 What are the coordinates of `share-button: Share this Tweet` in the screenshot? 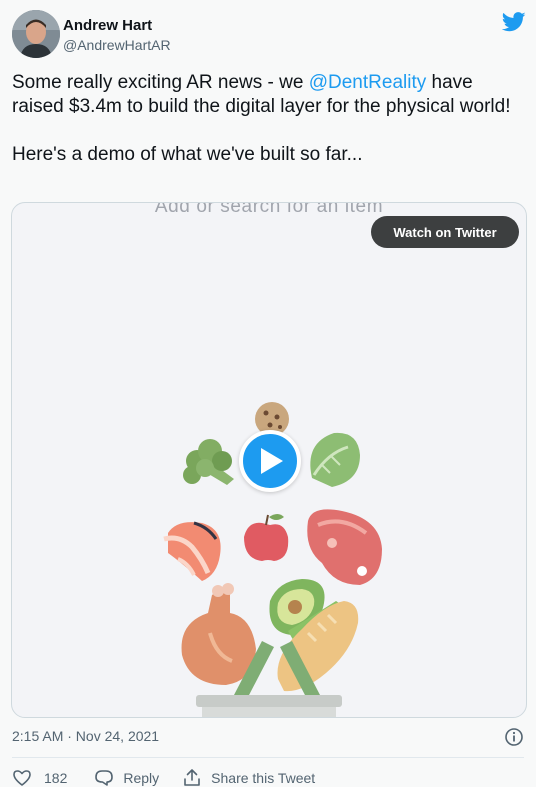 It's located at (248, 777).